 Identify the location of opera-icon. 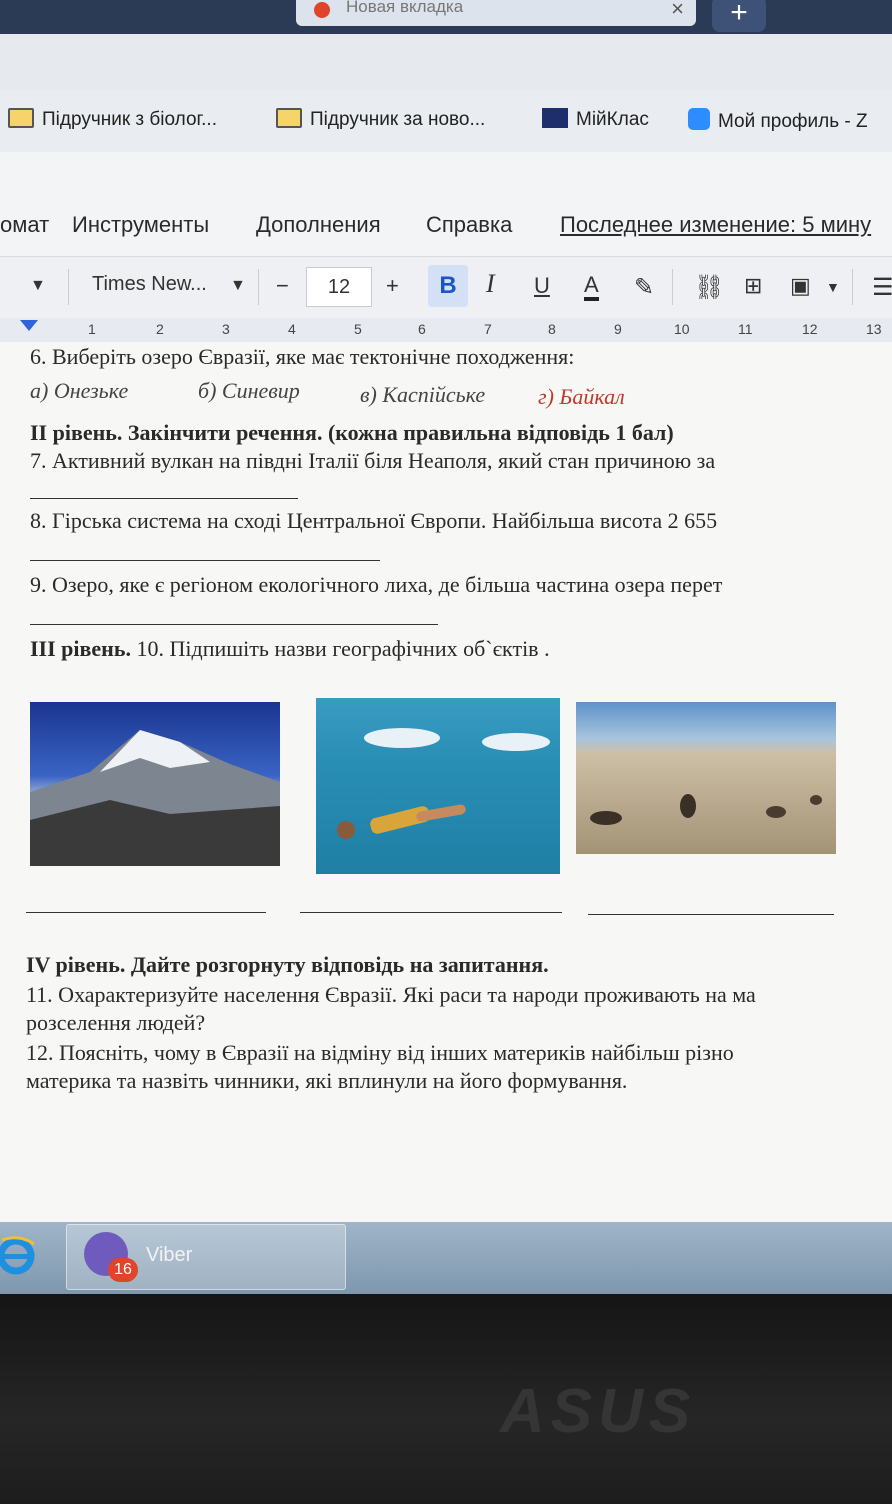
(322, 10).